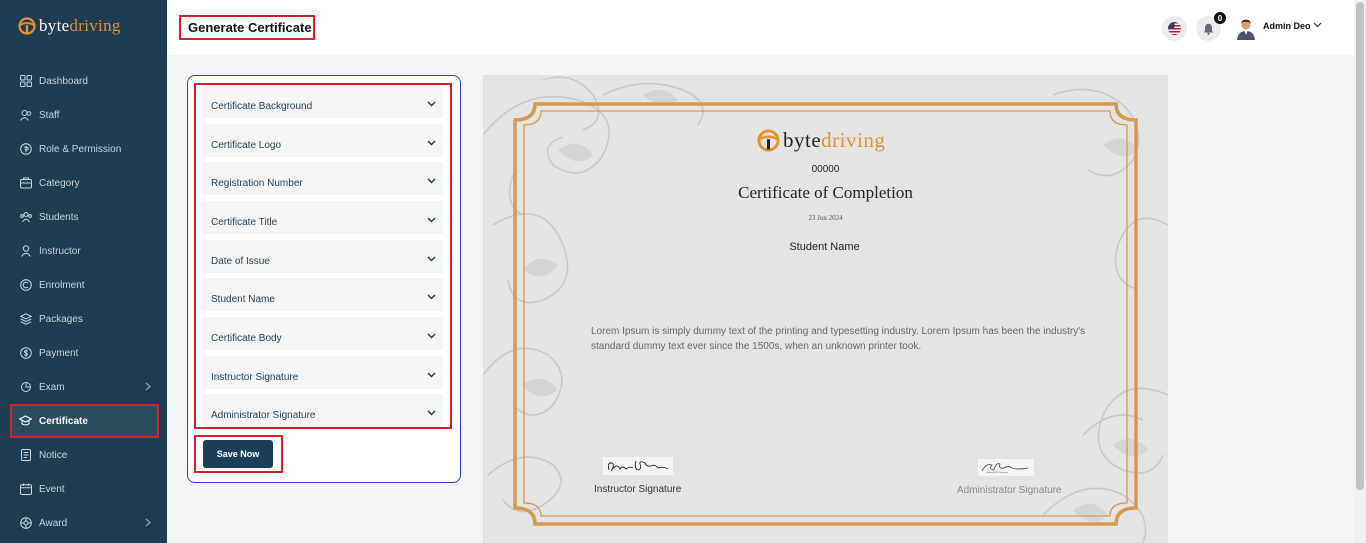  I want to click on sidebar-item-label: Category, so click(59, 183).